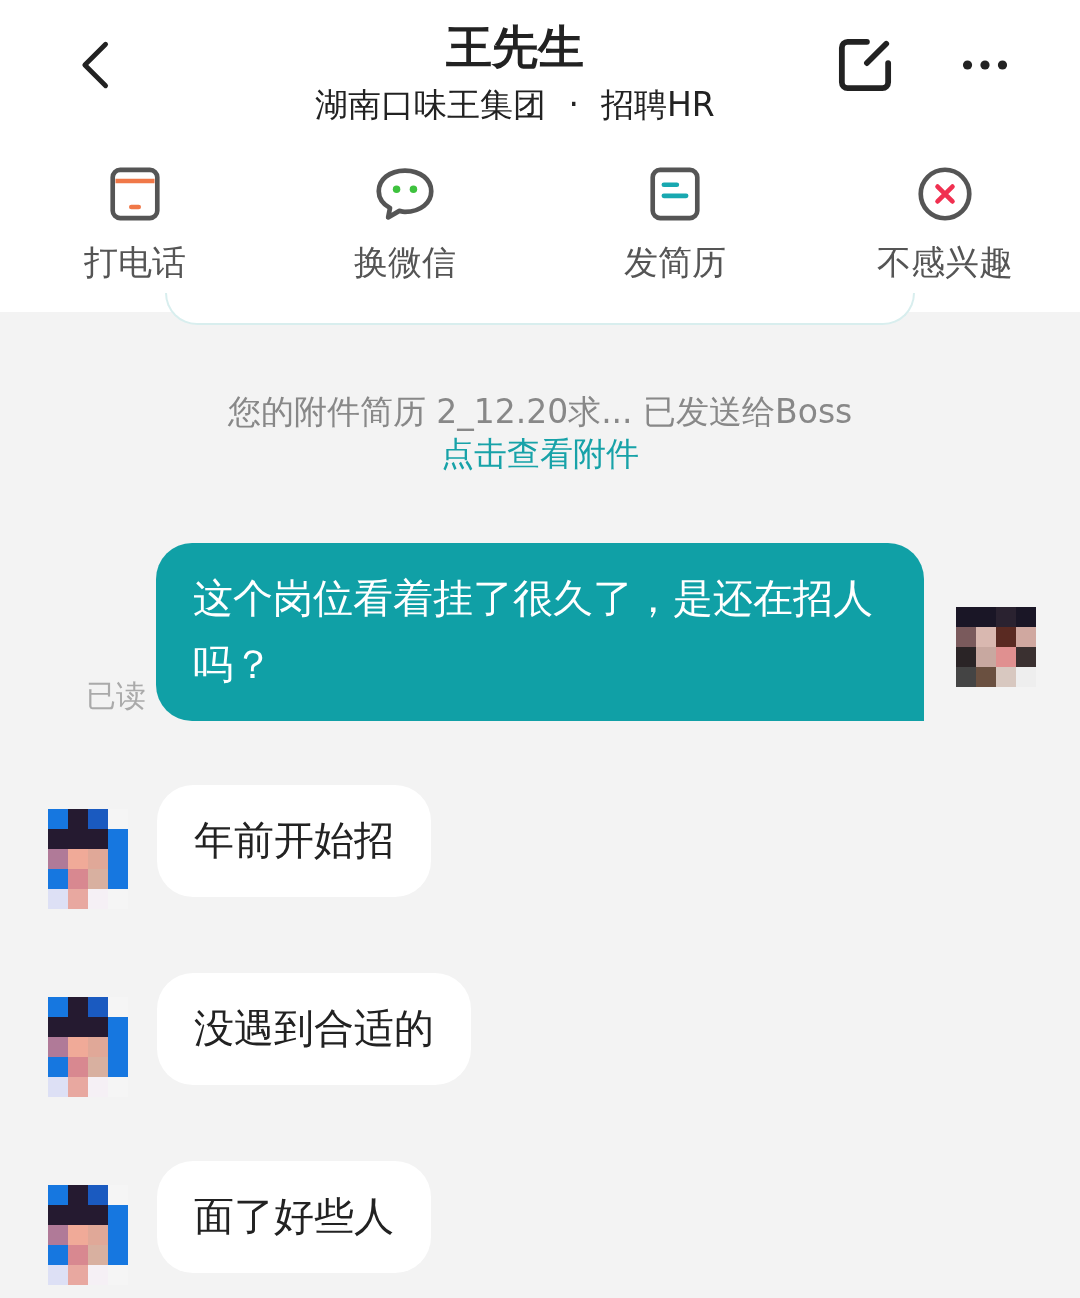  What do you see at coordinates (116, 696) in the screenshot?
I see `read-status: 已读` at bounding box center [116, 696].